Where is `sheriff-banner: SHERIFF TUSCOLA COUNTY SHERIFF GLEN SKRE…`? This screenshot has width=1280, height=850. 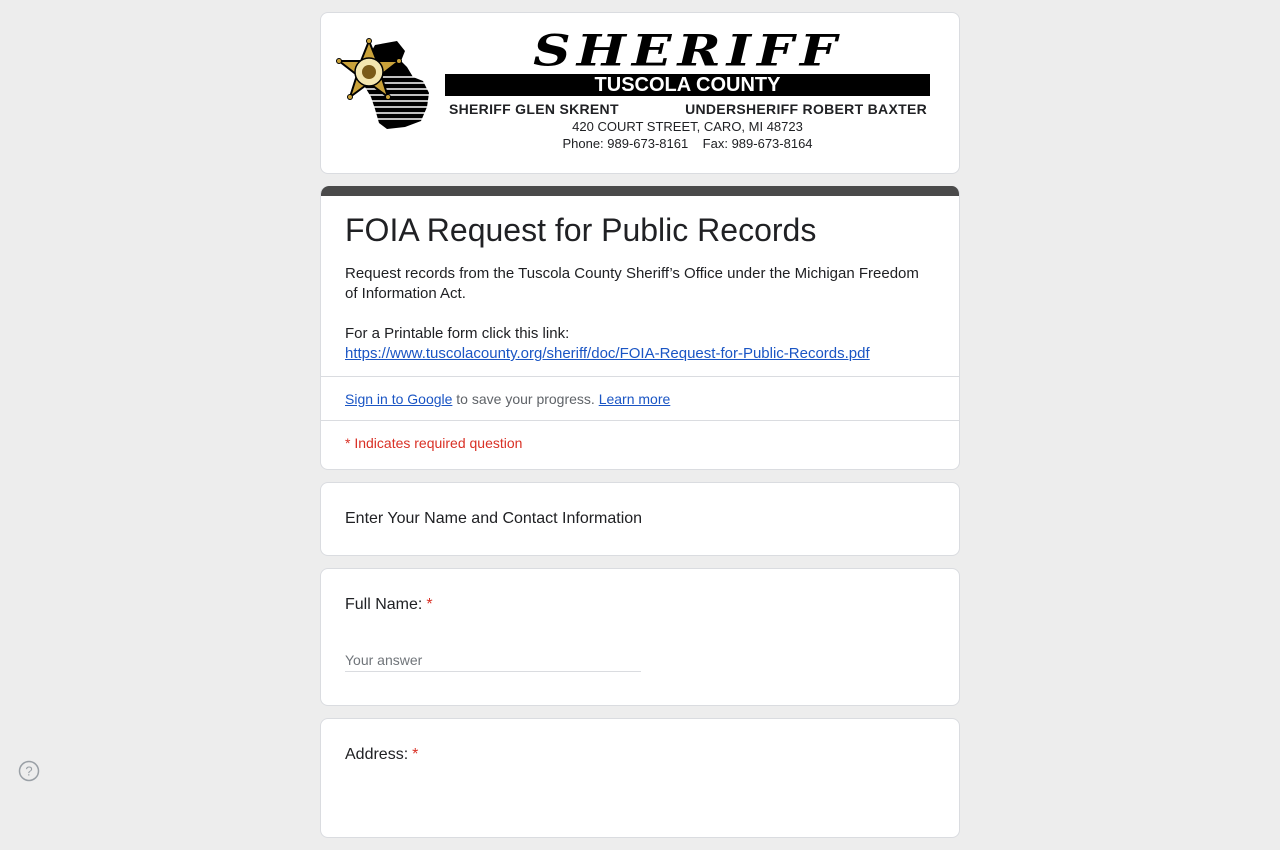 sheriff-banner: SHERIFF TUSCOLA COUNTY SHERIFF GLEN SKRE… is located at coordinates (640, 93).